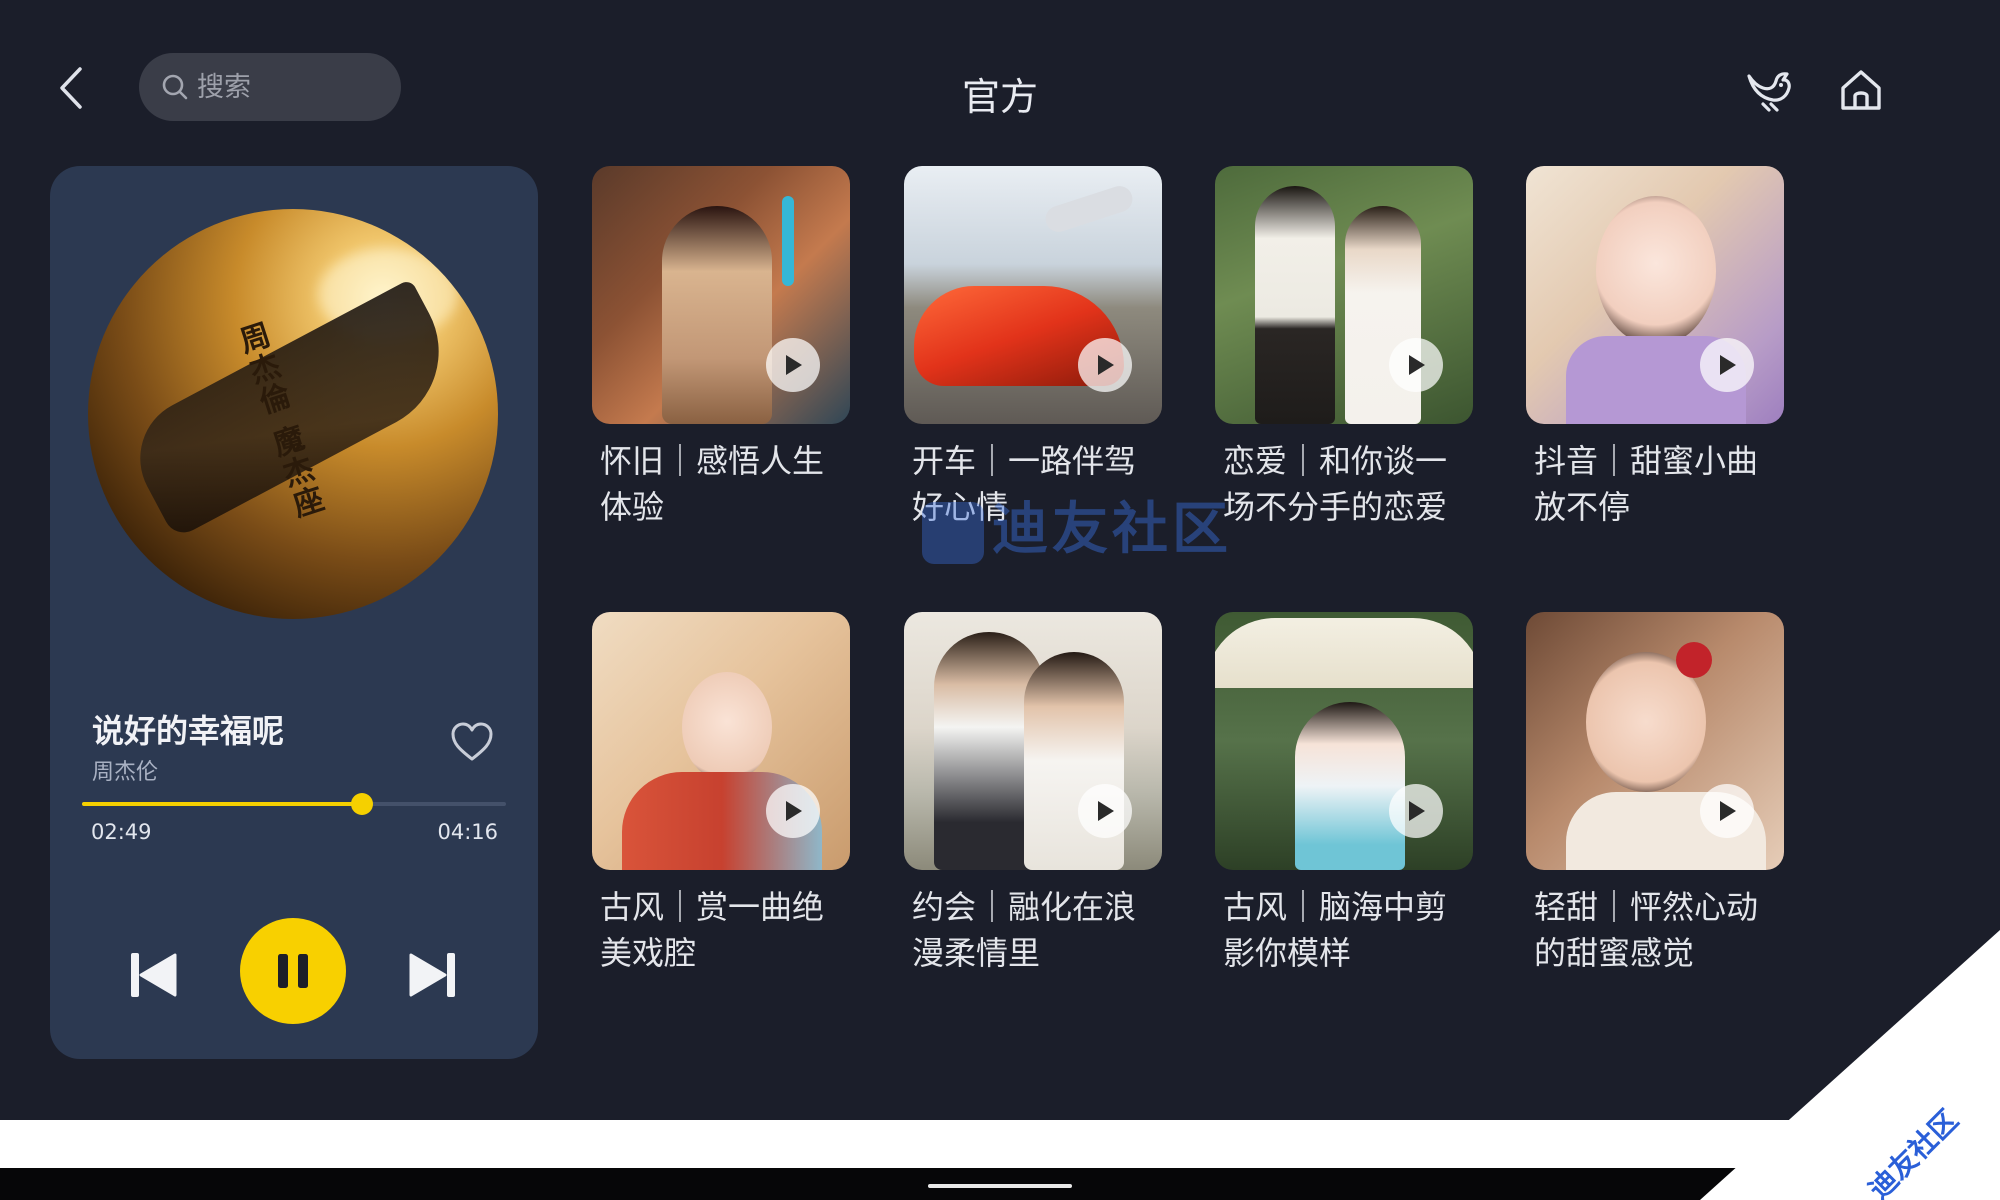 The height and width of the screenshot is (1200, 2000). I want to click on next-icon, so click(432, 975).